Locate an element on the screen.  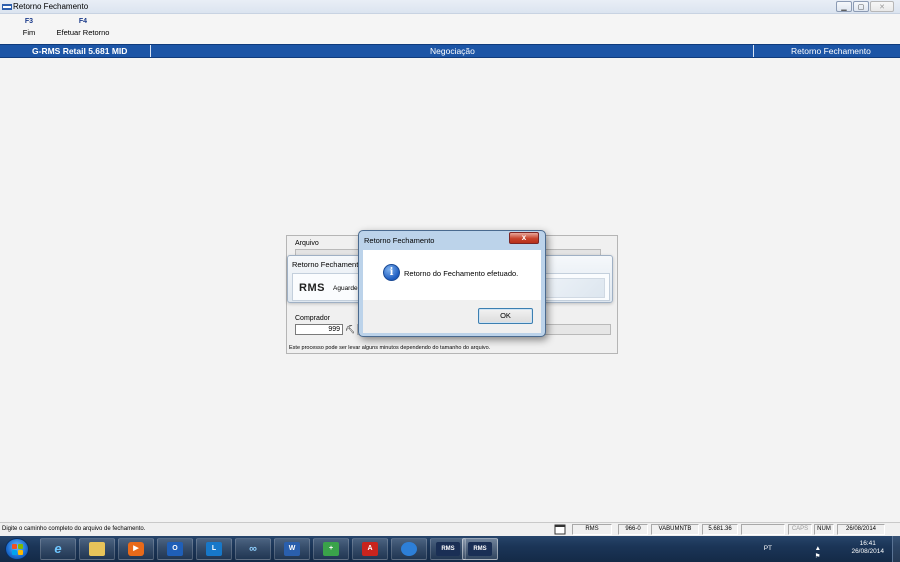
dialog-title: Retorno Fechamento is located at coordinates (399, 240).